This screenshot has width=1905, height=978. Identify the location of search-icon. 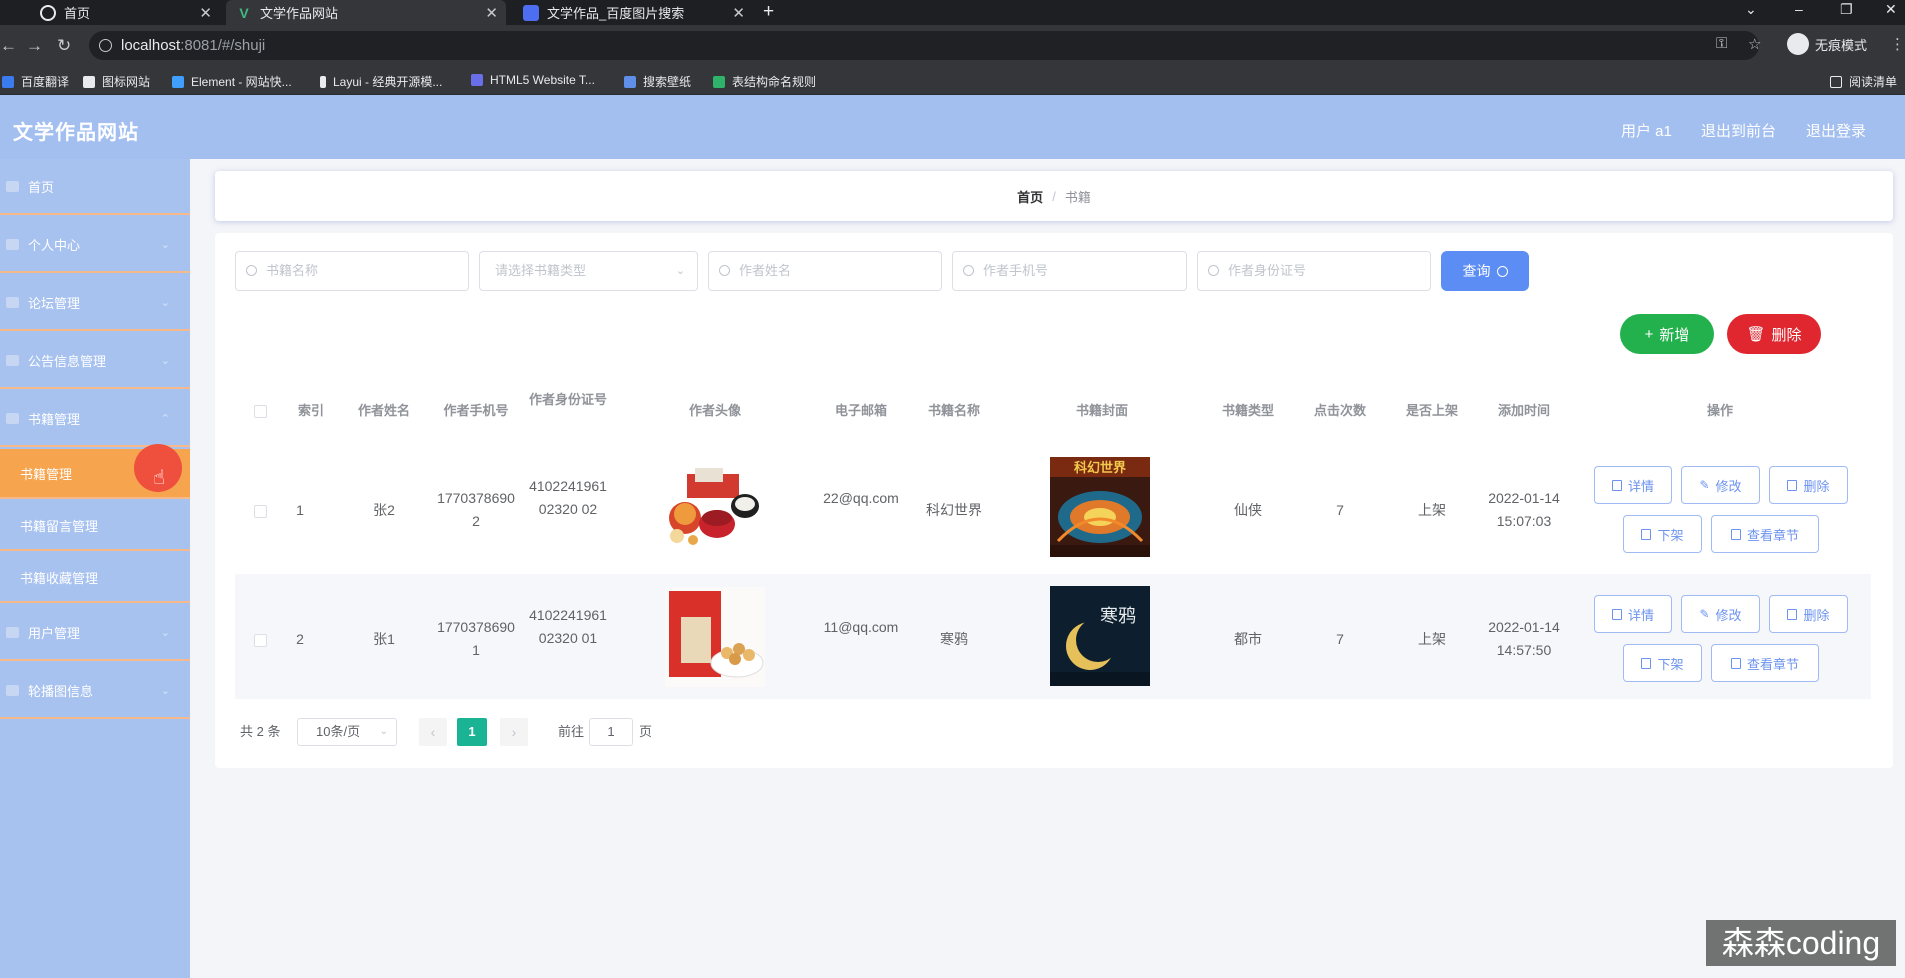
(724, 270).